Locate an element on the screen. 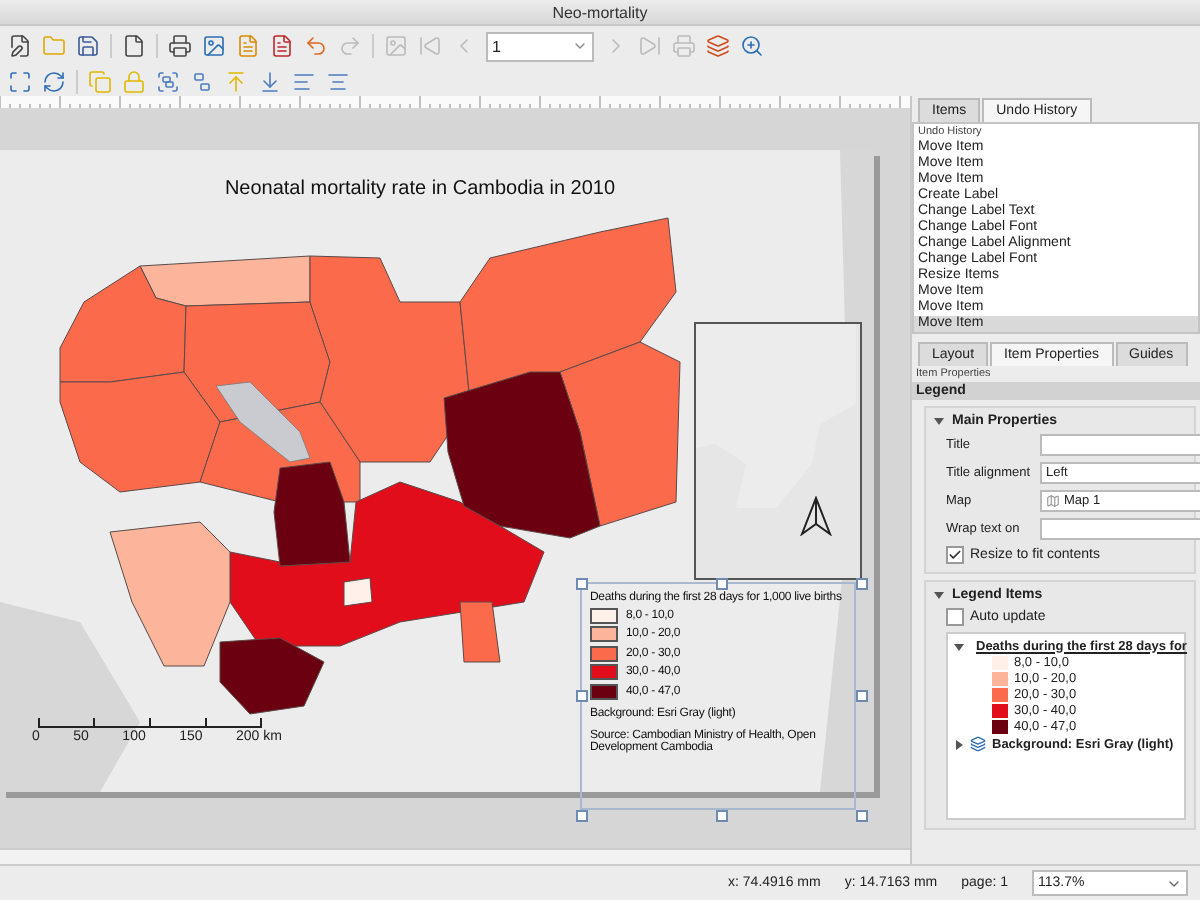 The image size is (1200, 900). window-title: Neo-mortality is located at coordinates (600, 13).